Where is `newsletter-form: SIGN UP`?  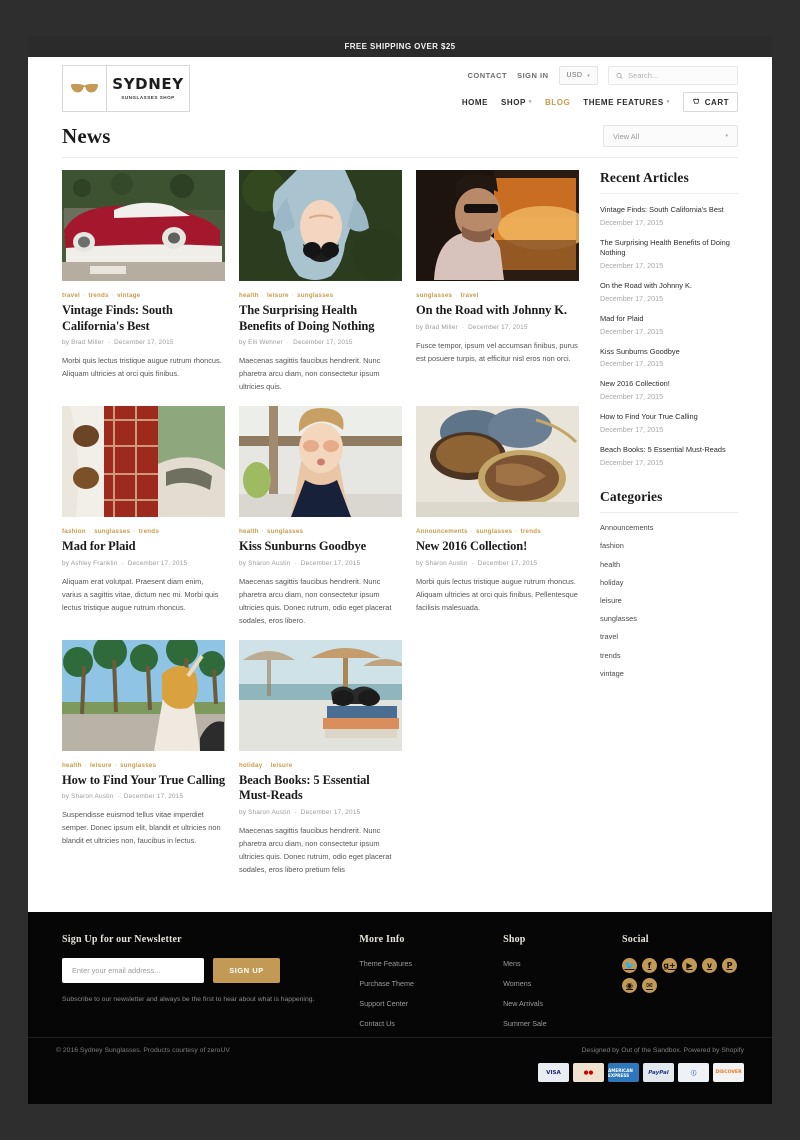
newsletter-form: SIGN UP is located at coordinates (210, 970).